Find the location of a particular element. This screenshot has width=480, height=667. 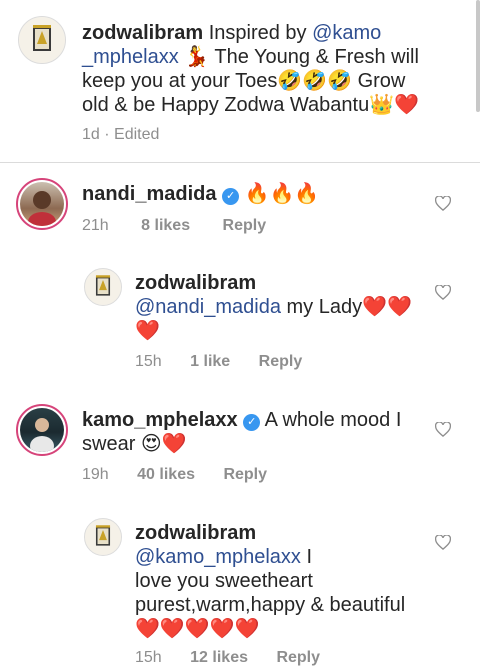

comment-username: kamo_mphelaxx is located at coordinates (160, 420).